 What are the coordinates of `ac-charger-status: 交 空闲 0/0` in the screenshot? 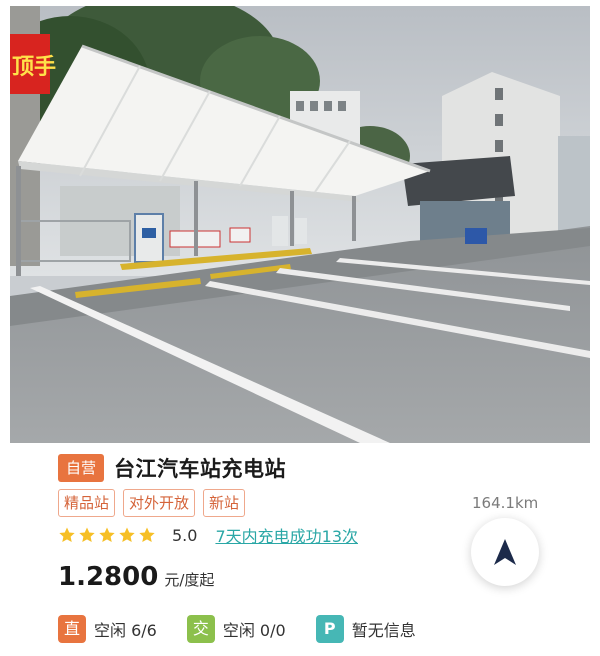 It's located at (236, 629).